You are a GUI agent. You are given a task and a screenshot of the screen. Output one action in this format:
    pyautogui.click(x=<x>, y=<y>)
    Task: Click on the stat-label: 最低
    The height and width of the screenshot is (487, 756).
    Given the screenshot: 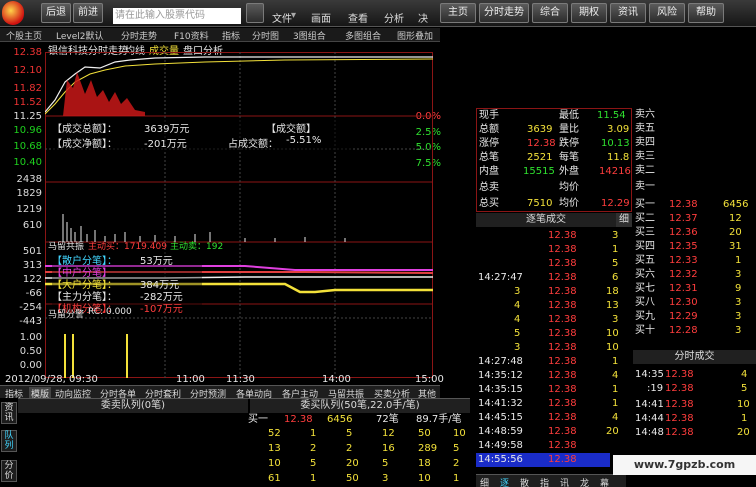 What is the action you would take?
    pyautogui.click(x=569, y=115)
    